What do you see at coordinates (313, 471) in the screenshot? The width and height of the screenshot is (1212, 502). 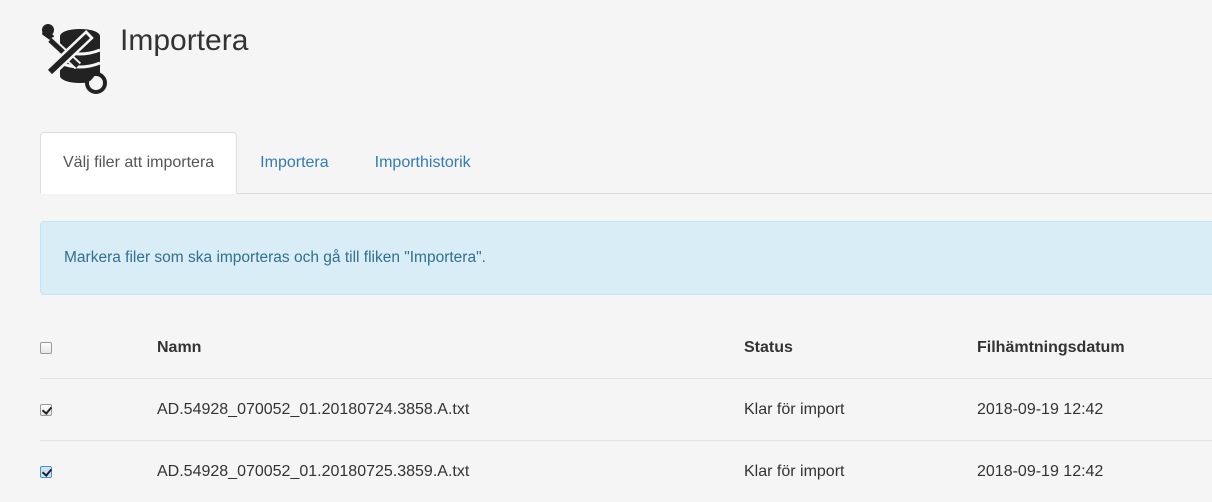 I see `file-name: AD.54928_070052_01.20180725.3859.A.txt` at bounding box center [313, 471].